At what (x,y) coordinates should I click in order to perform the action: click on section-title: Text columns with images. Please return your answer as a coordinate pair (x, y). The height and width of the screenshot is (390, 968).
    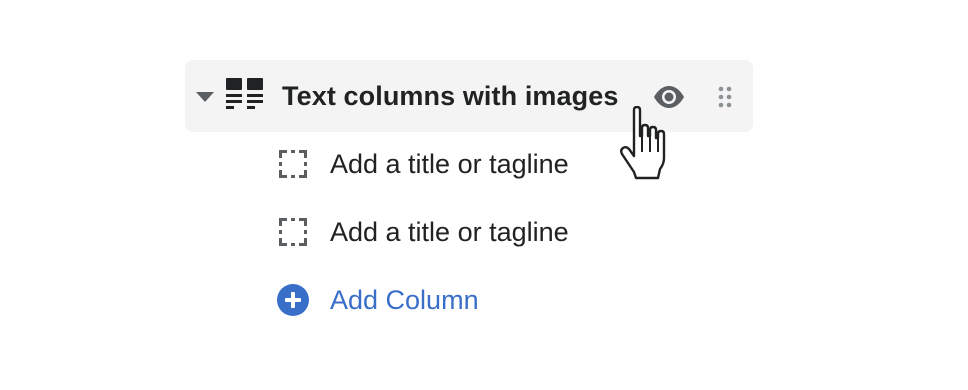
    Looking at the image, I should click on (450, 96).